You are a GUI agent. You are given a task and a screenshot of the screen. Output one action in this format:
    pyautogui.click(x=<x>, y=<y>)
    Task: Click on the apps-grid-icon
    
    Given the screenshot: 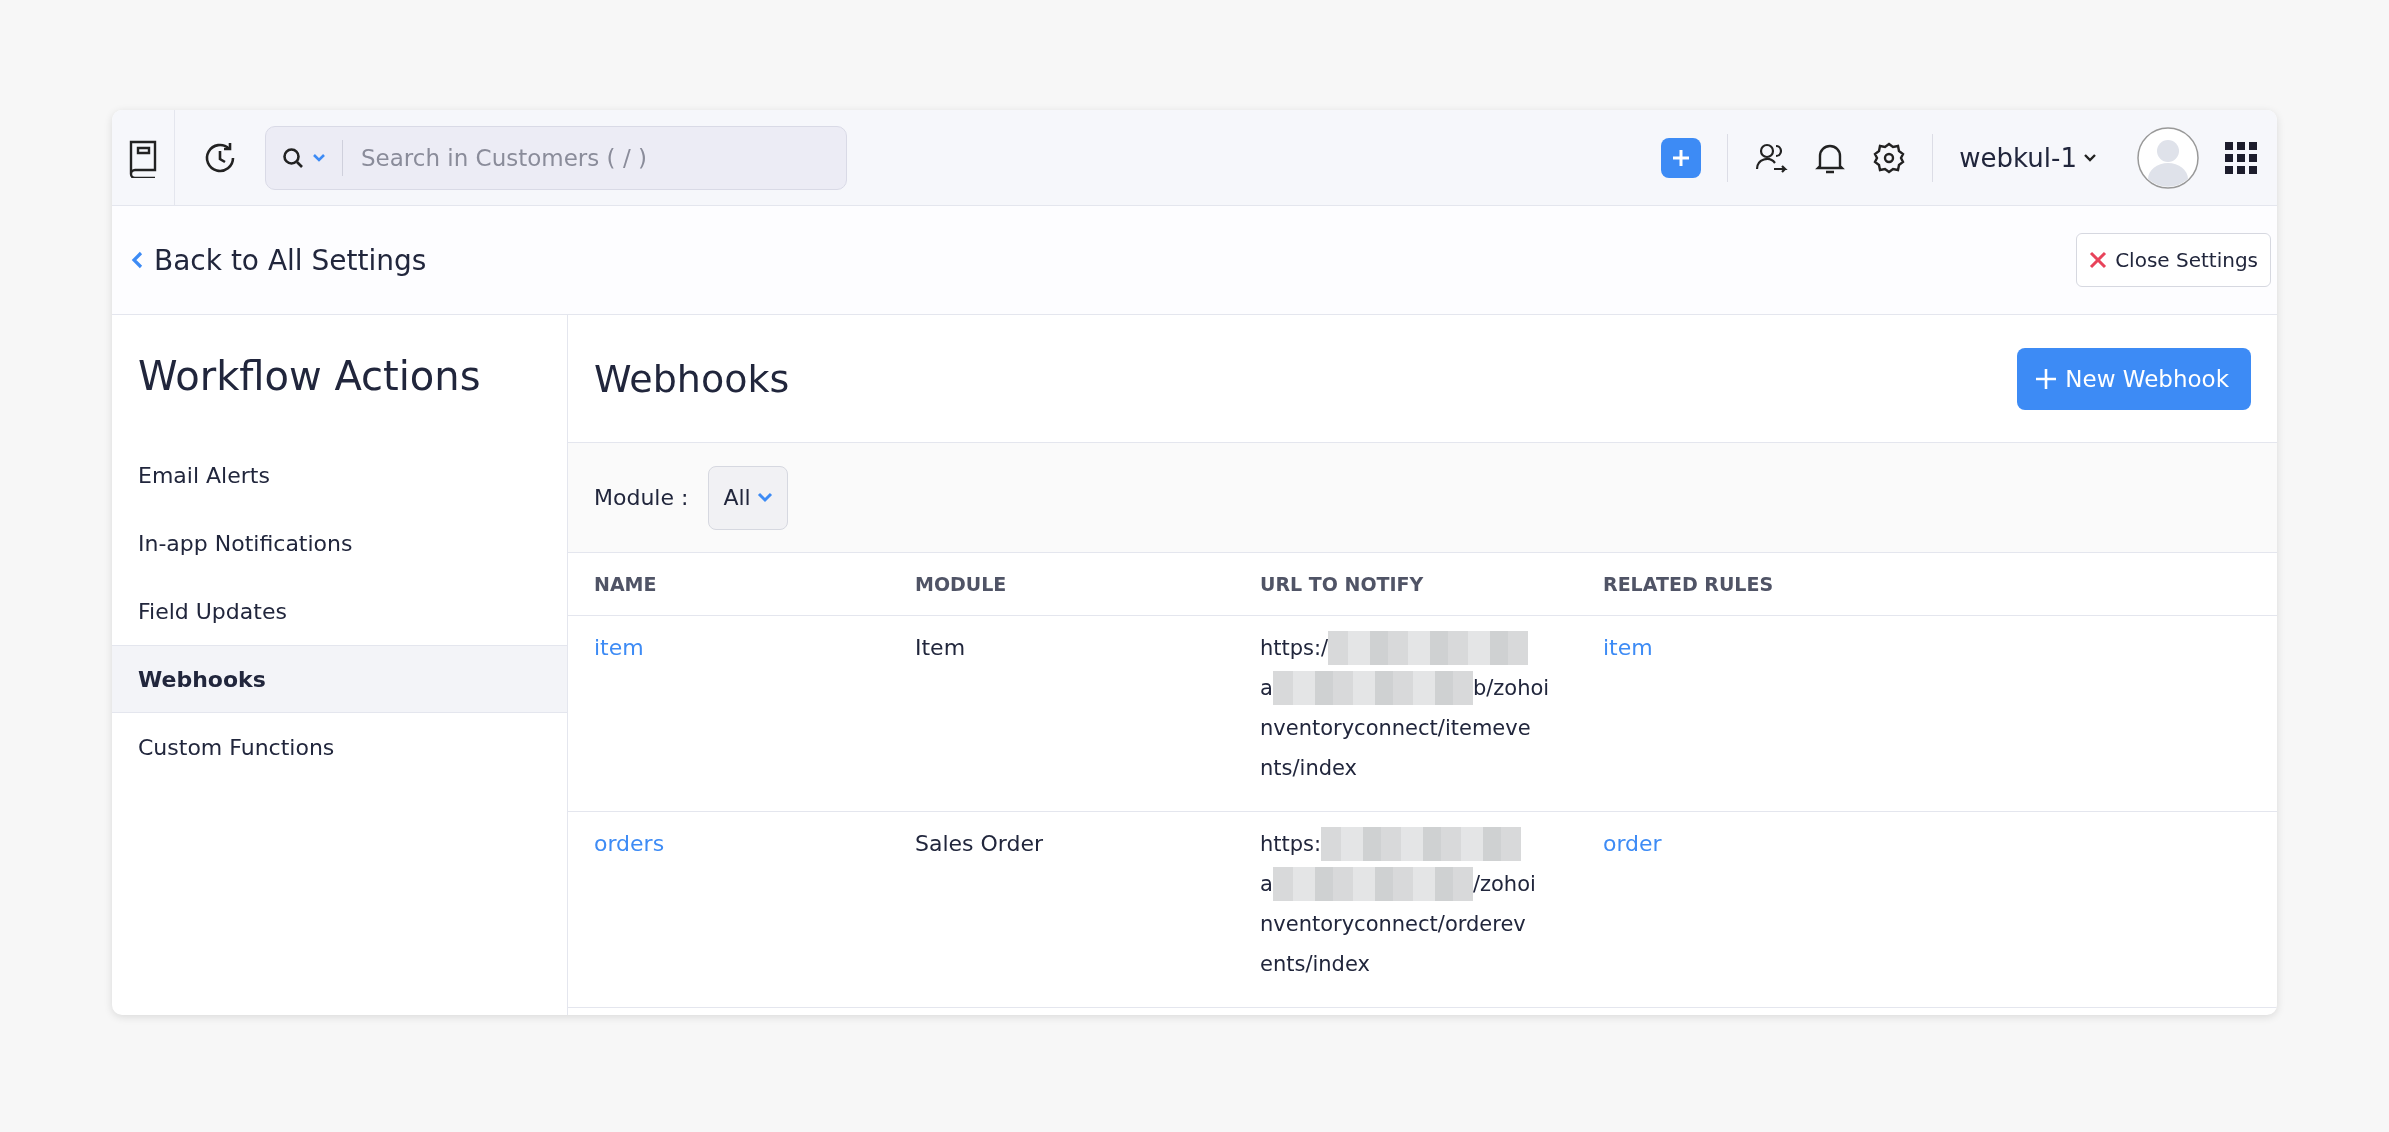 What is the action you would take?
    pyautogui.click(x=2241, y=157)
    